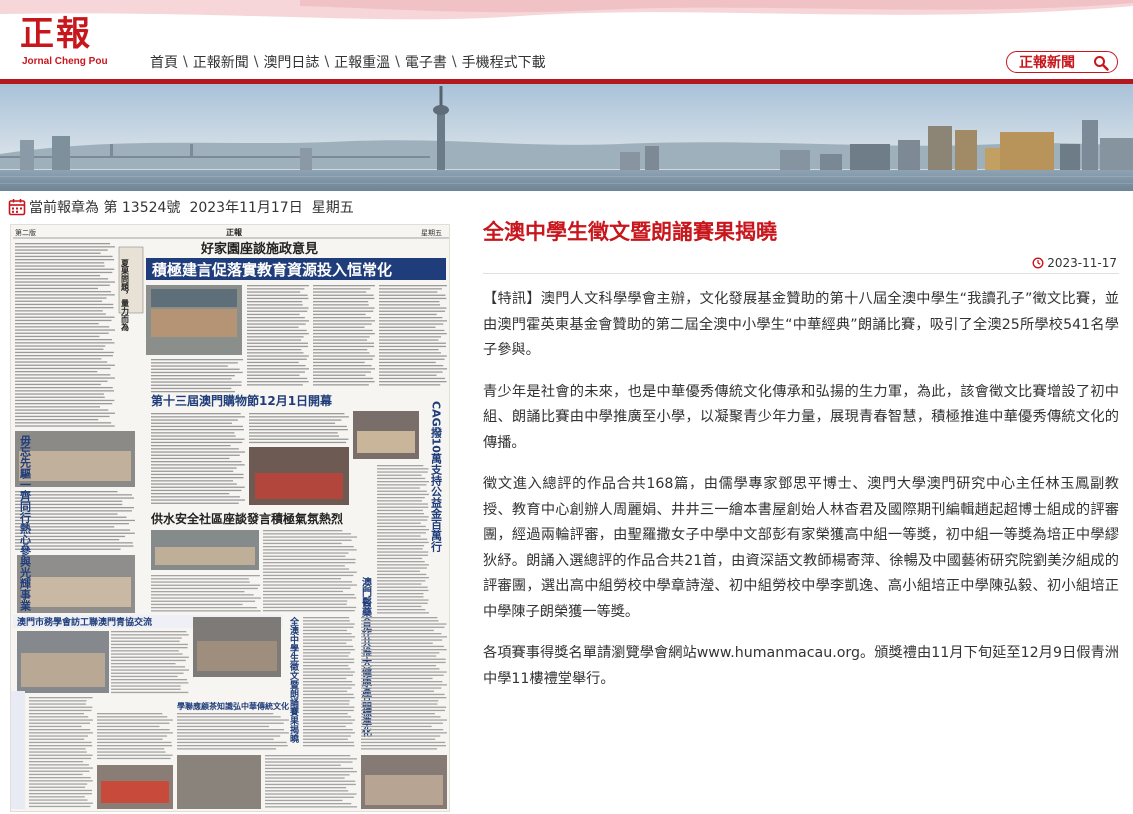 Image resolution: width=1133 pixels, height=814 pixels. I want to click on nav-item-ebook: 電子書, so click(426, 62).